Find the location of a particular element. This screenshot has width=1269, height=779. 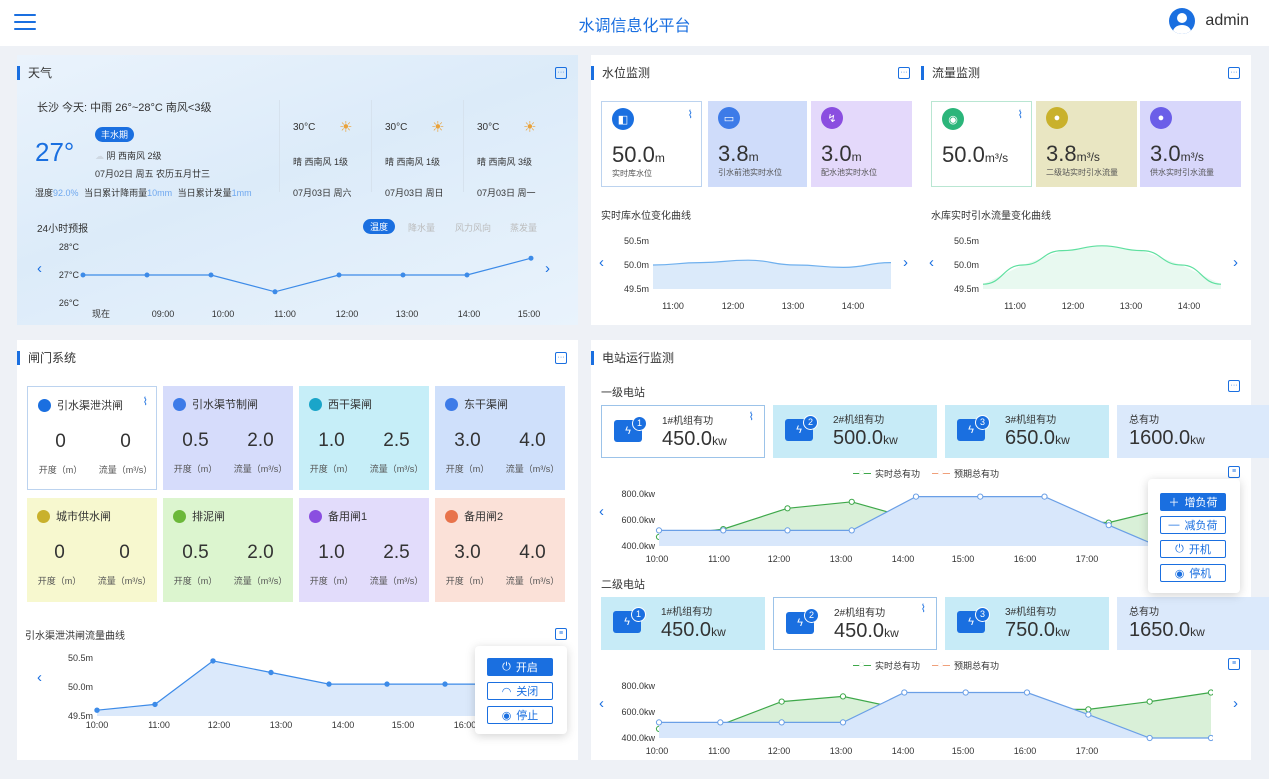

gate-card: 引水渠泄洪闸 ⌇ 0 0 开度（m） 流量（m³/s） is located at coordinates (92, 438).